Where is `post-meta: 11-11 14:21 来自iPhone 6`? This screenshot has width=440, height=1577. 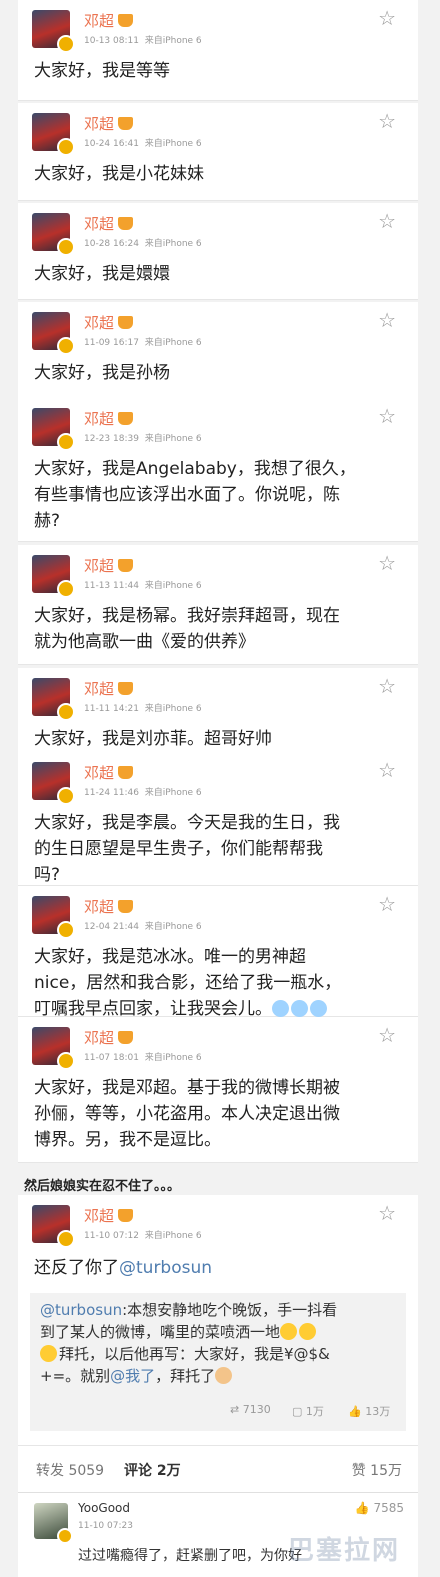
post-meta: 11-11 14:21 来自iPhone 6 is located at coordinates (143, 709).